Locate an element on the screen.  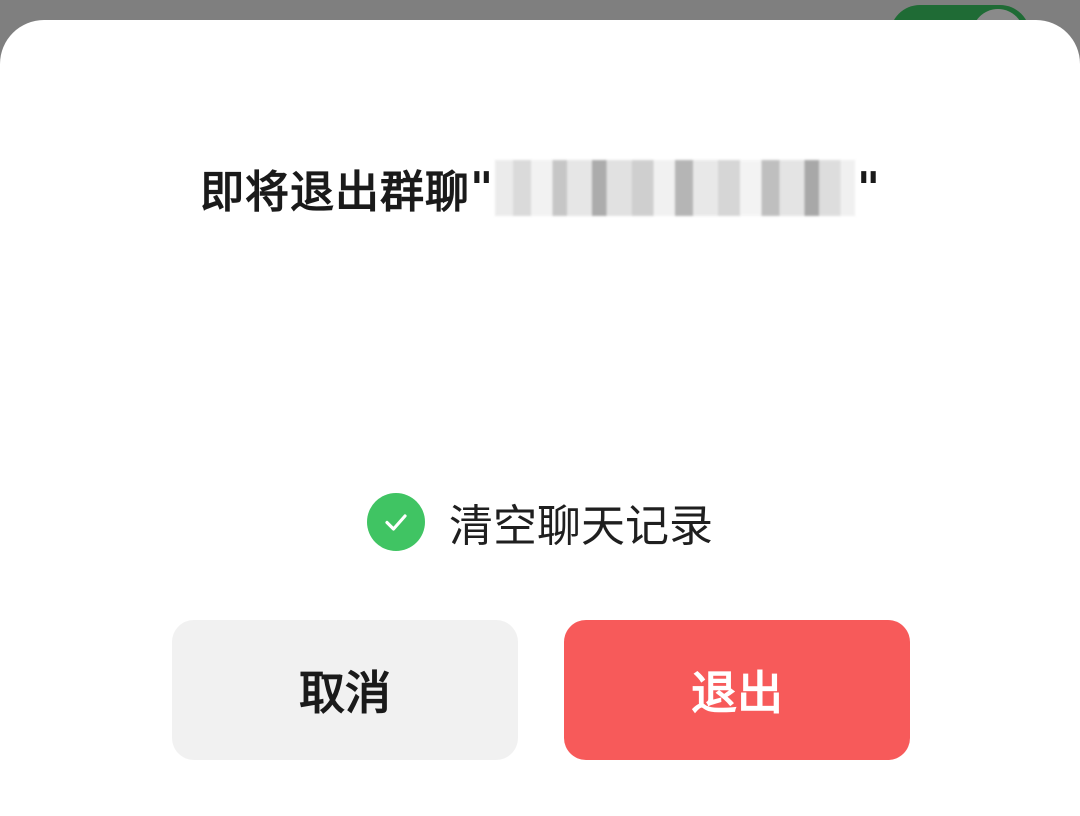
exit-button: 退出 is located at coordinates (737, 690).